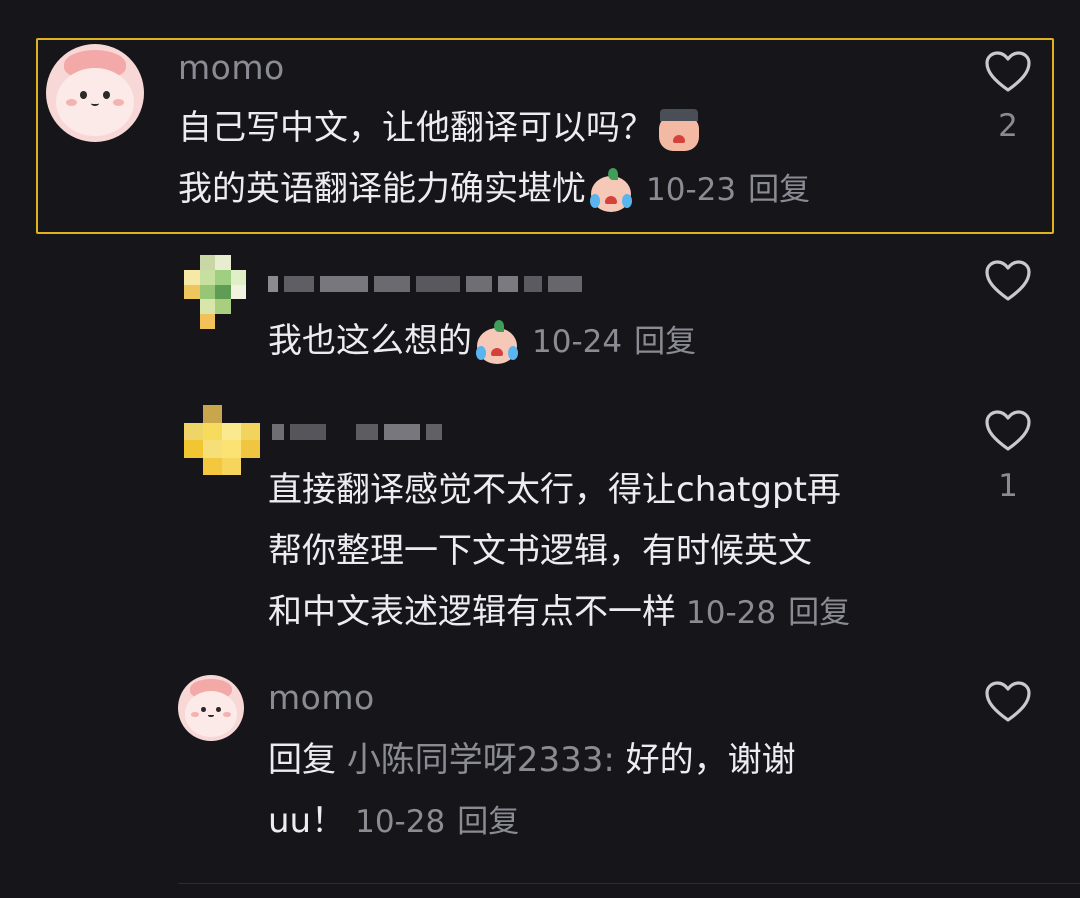 The height and width of the screenshot is (898, 1080). Describe the element at coordinates (307, 821) in the screenshot. I see `comment-line: uu！` at that location.